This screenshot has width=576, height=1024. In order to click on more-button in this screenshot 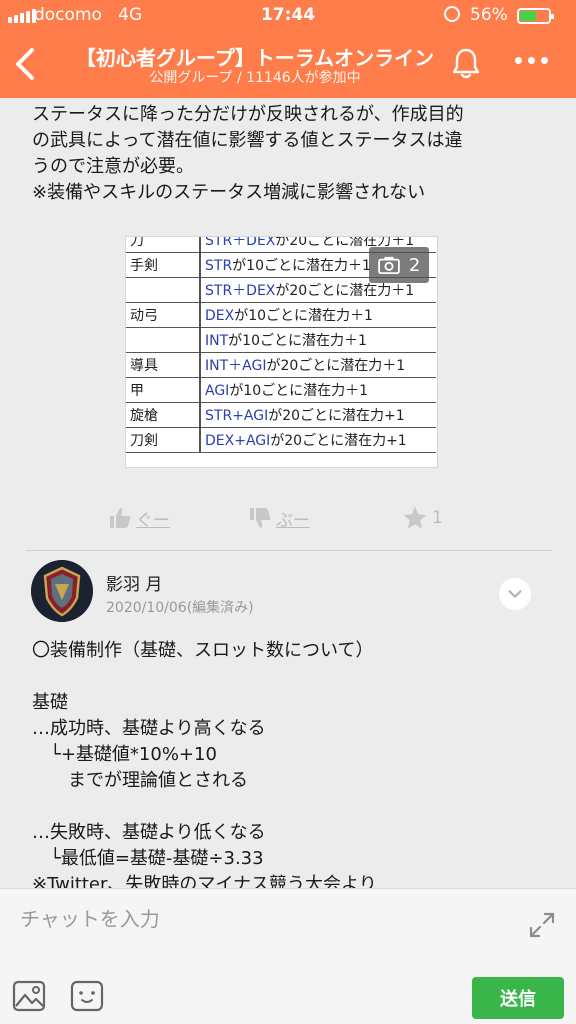, I will do `click(535, 60)`.